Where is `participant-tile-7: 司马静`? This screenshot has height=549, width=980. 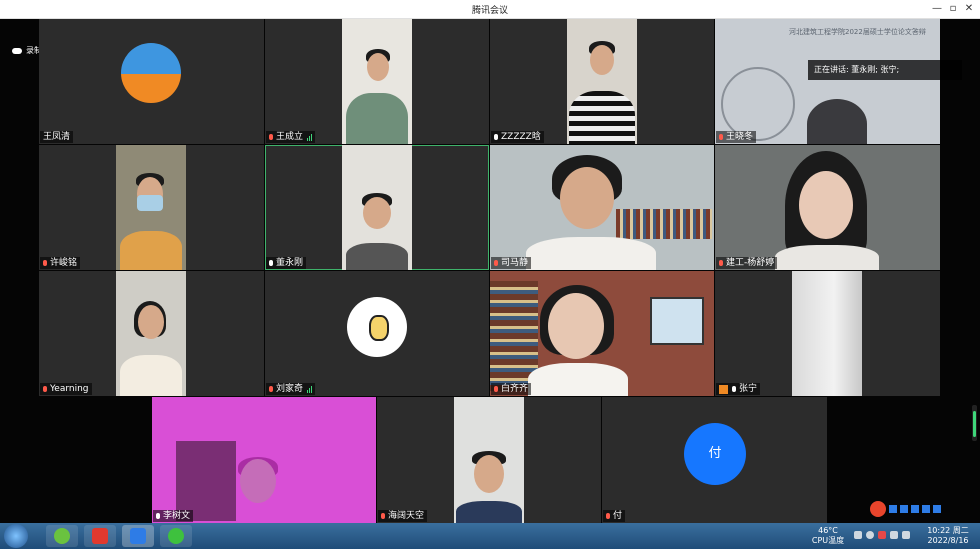 participant-tile-7: 司马静 is located at coordinates (602, 207).